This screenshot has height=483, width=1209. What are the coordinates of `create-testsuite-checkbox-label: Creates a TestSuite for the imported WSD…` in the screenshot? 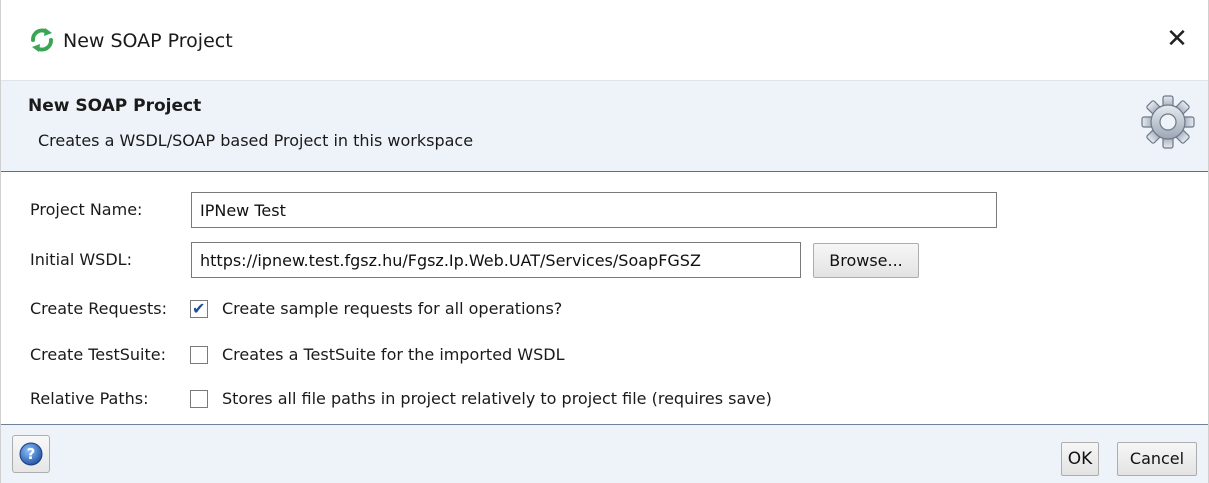 It's located at (393, 355).